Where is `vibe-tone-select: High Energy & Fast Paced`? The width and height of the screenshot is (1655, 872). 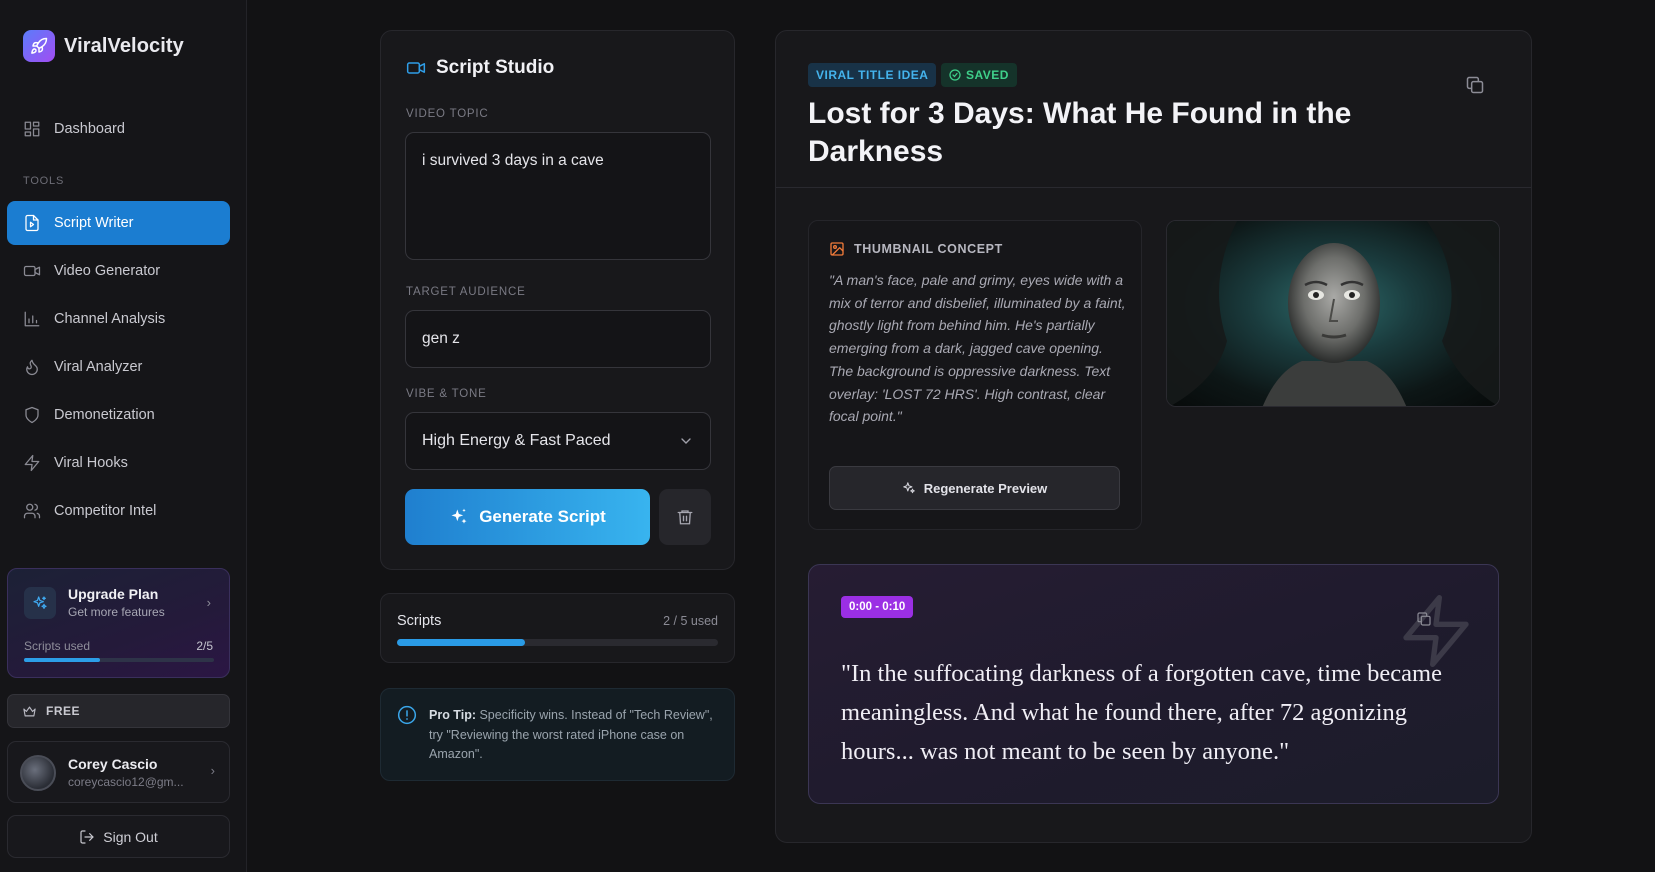 vibe-tone-select: High Energy & Fast Paced is located at coordinates (558, 441).